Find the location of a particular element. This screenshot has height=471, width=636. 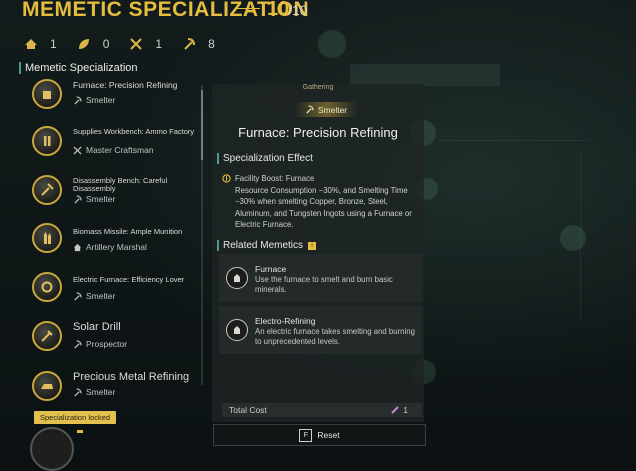

detail-tag-label: Smelter is located at coordinates (332, 109).